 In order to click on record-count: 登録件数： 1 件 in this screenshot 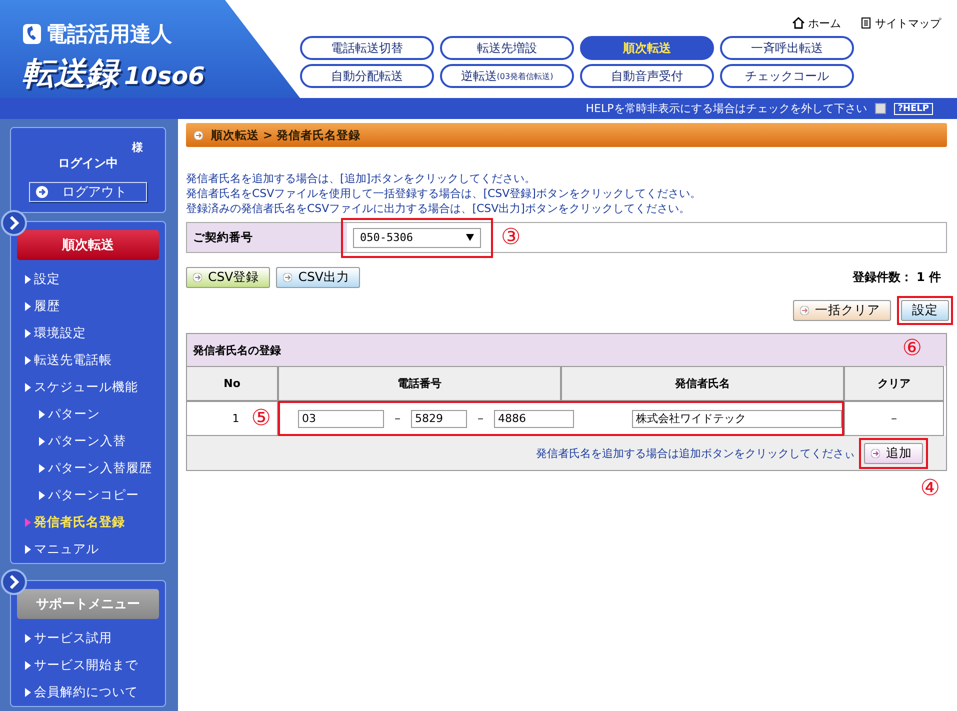, I will do `click(896, 277)`.